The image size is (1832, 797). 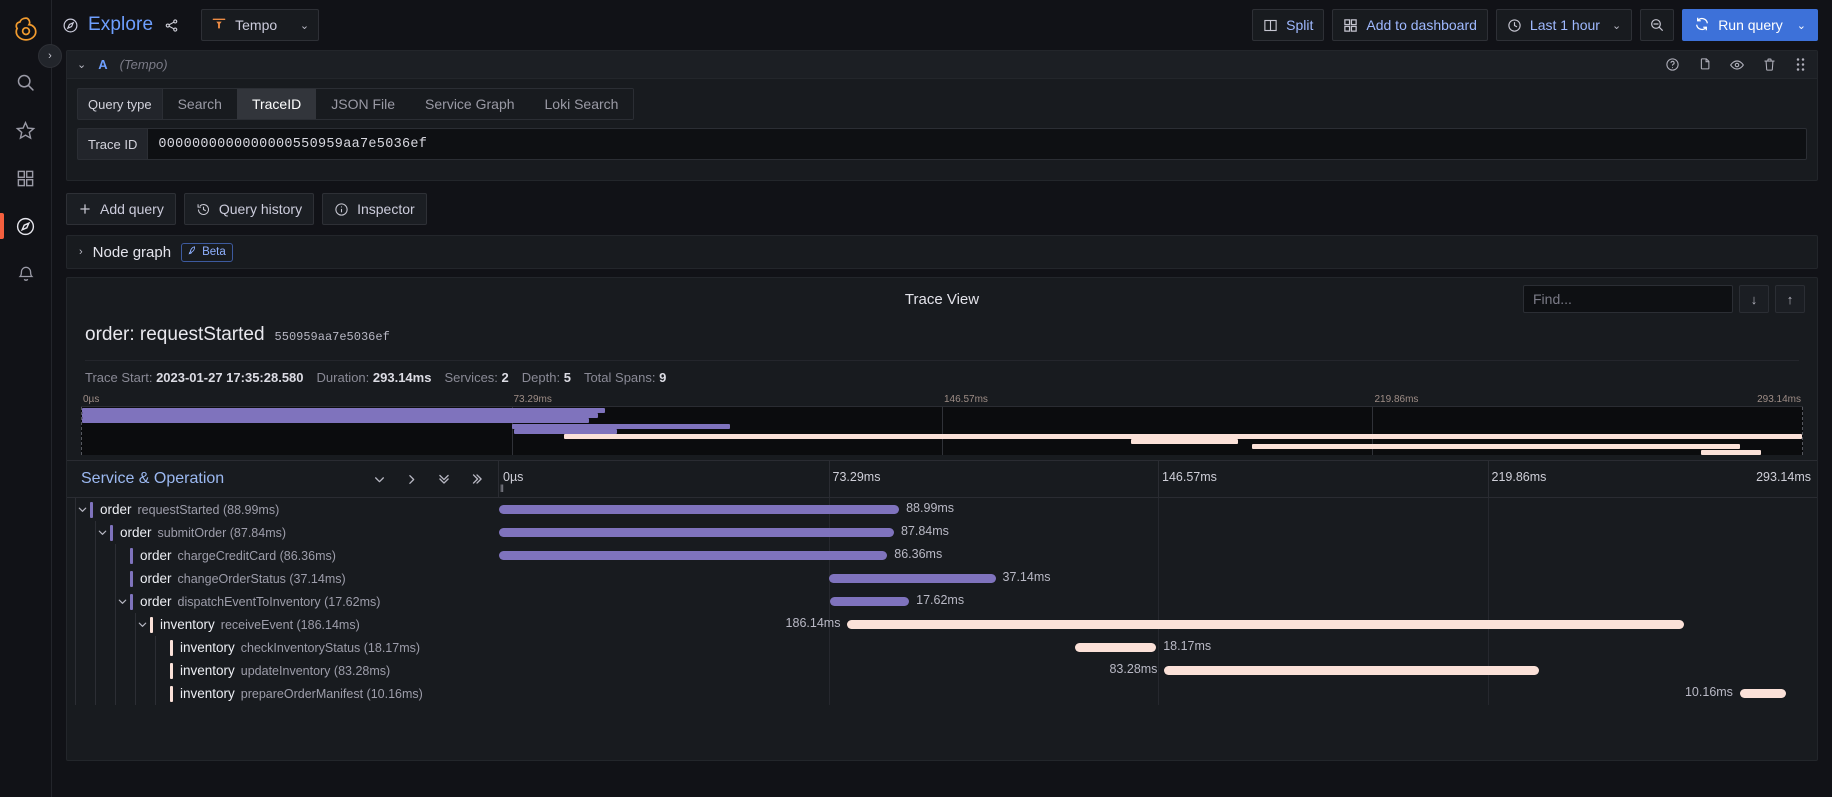 I want to click on span-label-cell: order submitOrder (87.84ms), so click(x=283, y=532).